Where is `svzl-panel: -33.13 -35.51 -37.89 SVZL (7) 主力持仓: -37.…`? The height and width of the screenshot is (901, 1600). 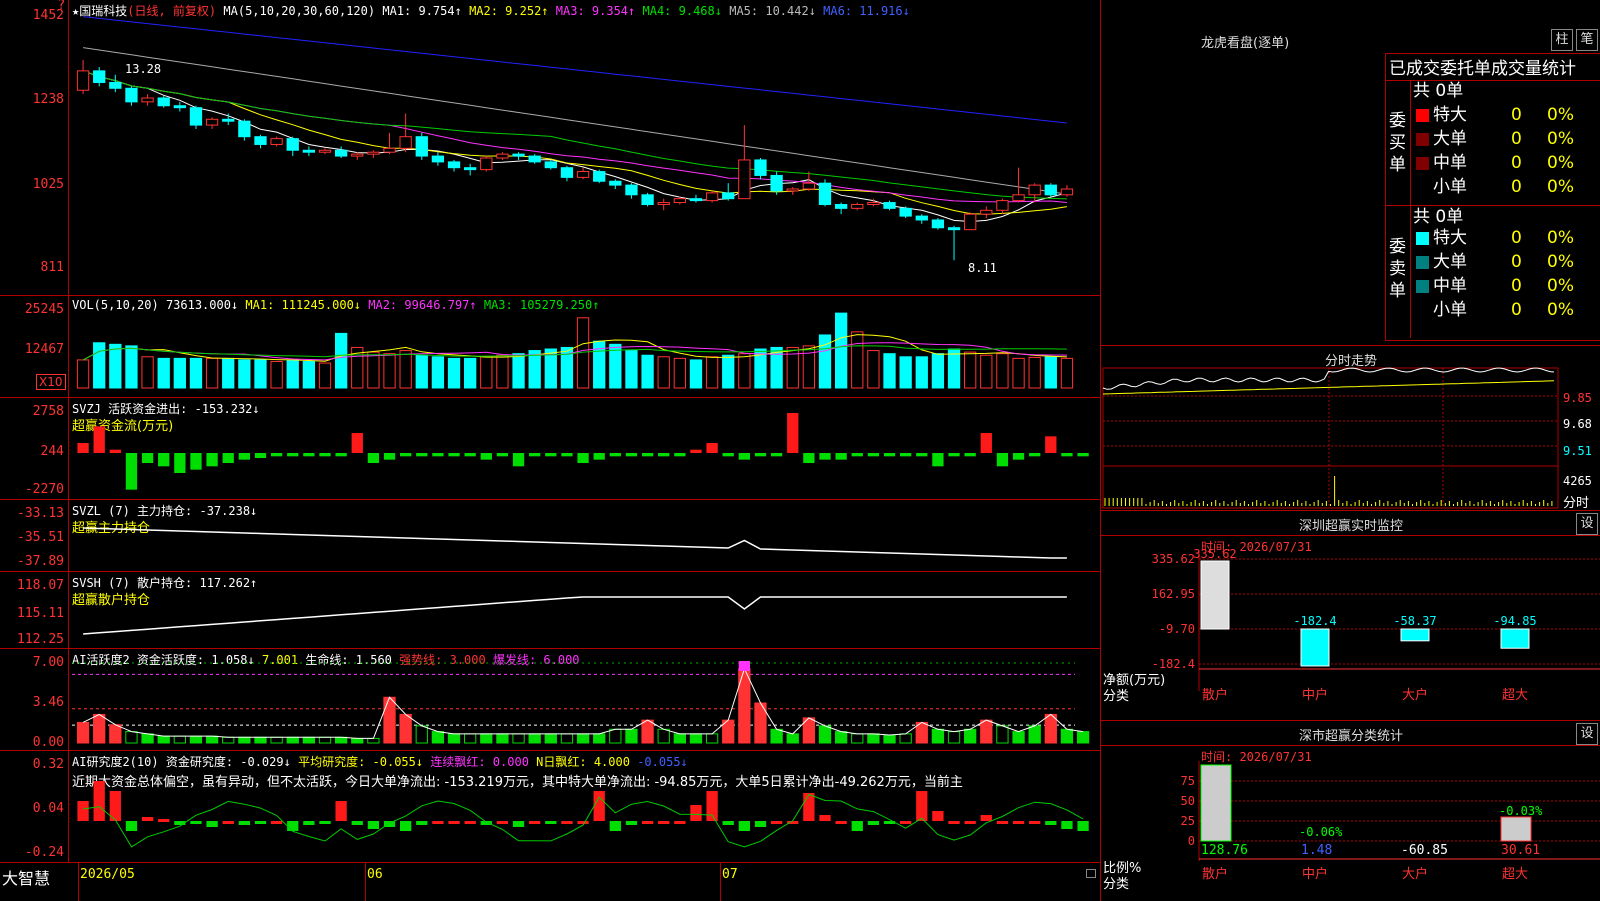
svzl-panel: -33.13 -35.51 -37.89 SVZL (7) 主力持仓: -37.… is located at coordinates (550, 535).